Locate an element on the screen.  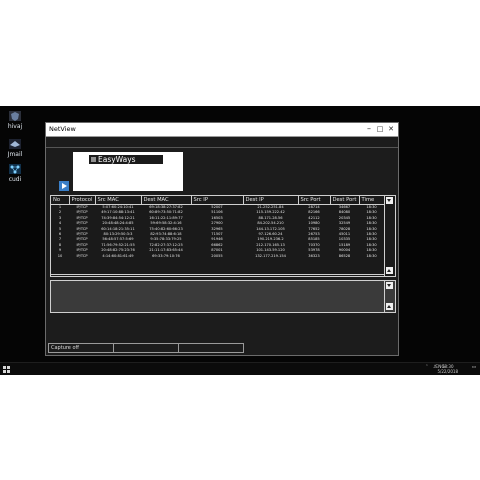
detail-scrollbar is located at coordinates (389, 296).